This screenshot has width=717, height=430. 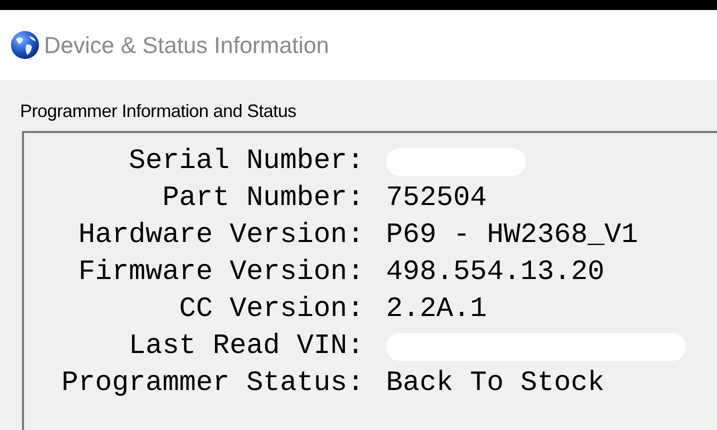 What do you see at coordinates (436, 310) in the screenshot?
I see `field-value: 2.2A.1` at bounding box center [436, 310].